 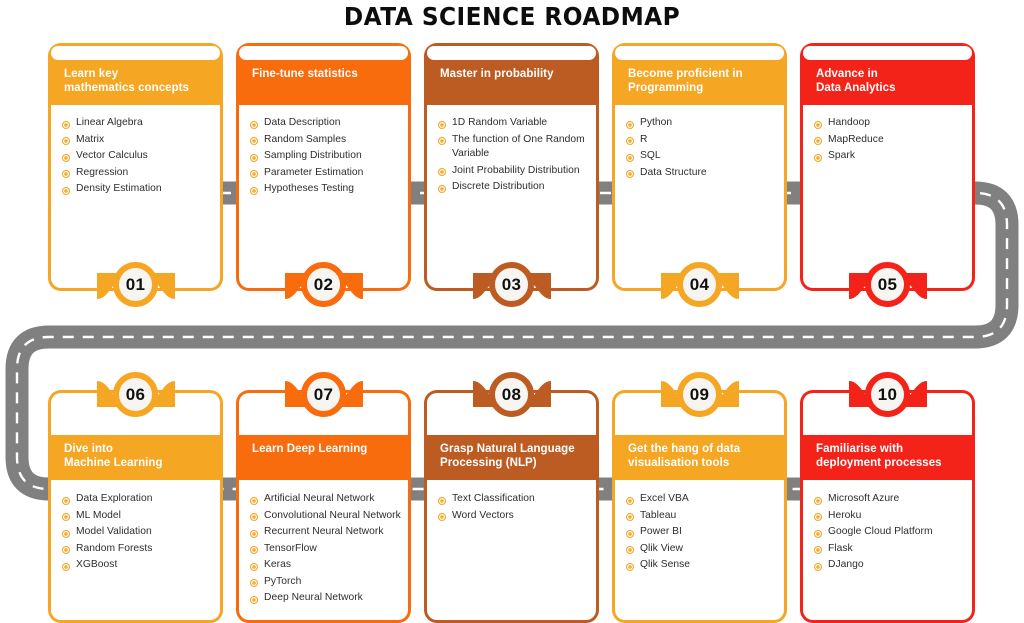 I want to click on list-item: Data Structure, so click(x=702, y=173).